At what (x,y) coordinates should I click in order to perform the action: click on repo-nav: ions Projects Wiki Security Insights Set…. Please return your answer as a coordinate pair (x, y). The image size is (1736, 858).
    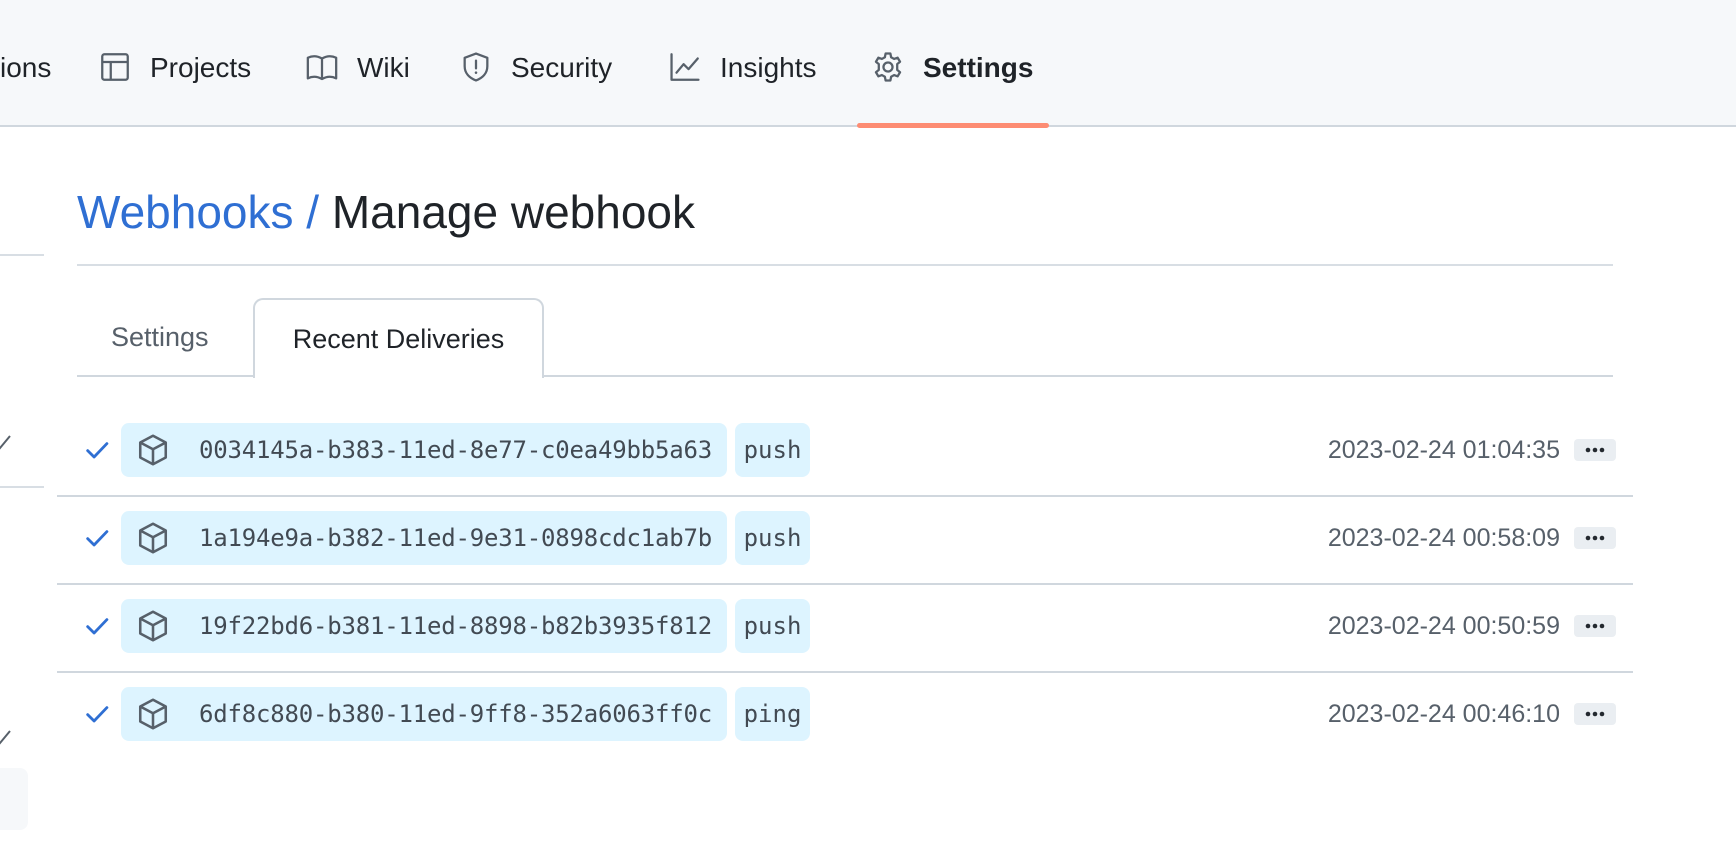
    Looking at the image, I should click on (868, 64).